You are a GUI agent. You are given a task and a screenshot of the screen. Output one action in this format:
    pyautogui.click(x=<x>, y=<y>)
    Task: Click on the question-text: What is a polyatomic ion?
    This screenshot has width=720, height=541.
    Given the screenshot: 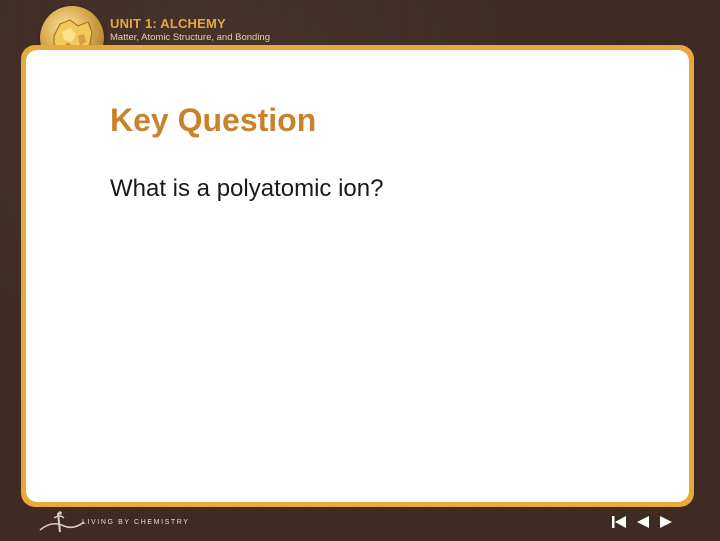 What is the action you would take?
    pyautogui.click(x=247, y=188)
    